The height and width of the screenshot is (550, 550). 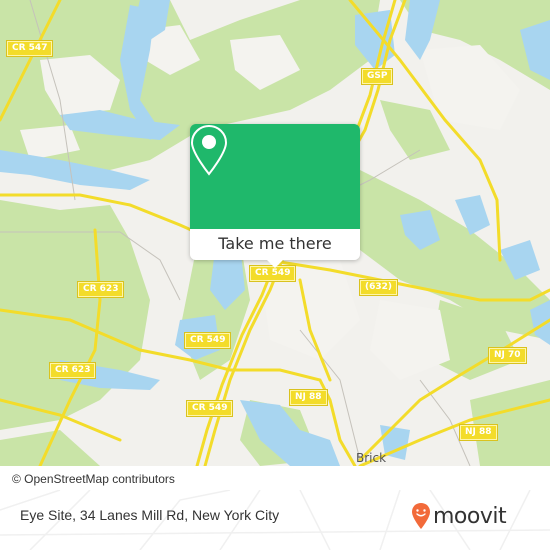 I want to click on place-label-brick: Brick, so click(x=371, y=458).